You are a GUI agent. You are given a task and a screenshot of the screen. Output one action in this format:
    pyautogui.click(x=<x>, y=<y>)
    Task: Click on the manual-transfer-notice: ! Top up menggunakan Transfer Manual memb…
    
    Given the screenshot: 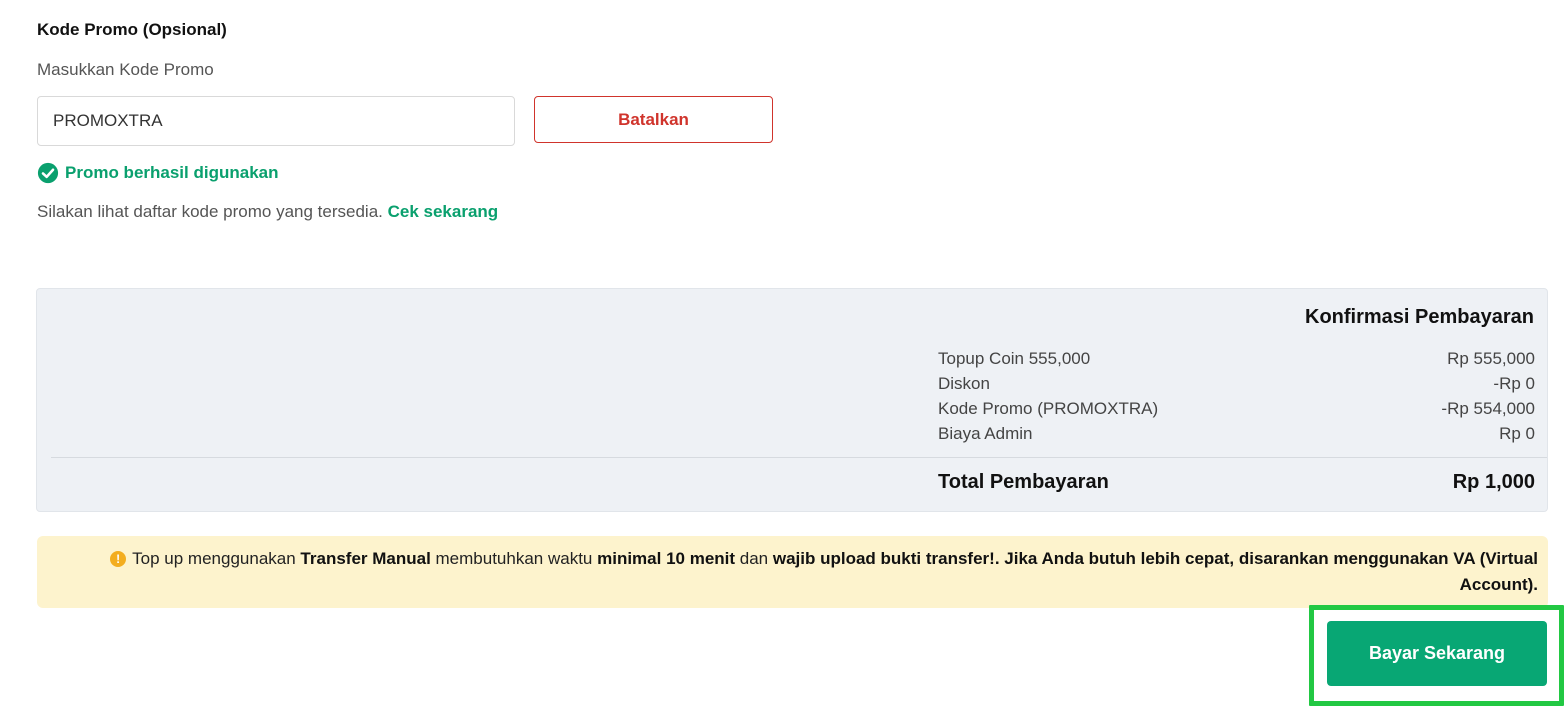 What is the action you would take?
    pyautogui.click(x=792, y=572)
    